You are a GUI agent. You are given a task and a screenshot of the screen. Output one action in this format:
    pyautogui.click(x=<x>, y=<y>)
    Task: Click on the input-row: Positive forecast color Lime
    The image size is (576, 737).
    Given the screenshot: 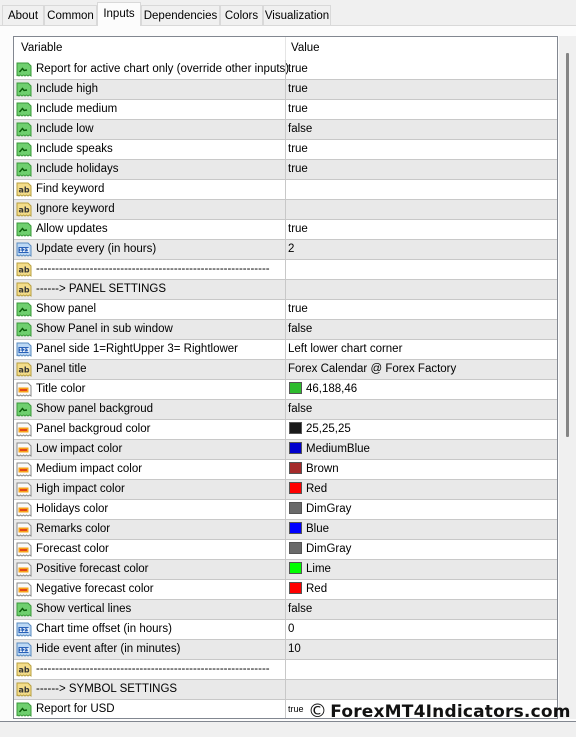 What is the action you would take?
    pyautogui.click(x=285, y=570)
    